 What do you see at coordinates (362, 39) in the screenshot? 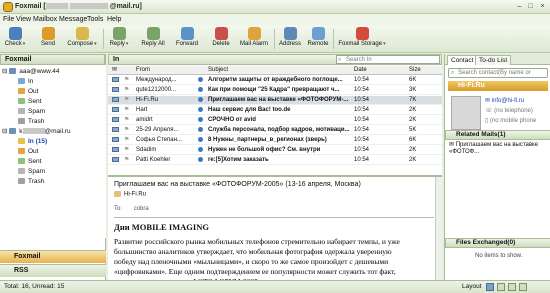
I see `foxmail-storage-button: Foxmail Storage▾` at bounding box center [362, 39].